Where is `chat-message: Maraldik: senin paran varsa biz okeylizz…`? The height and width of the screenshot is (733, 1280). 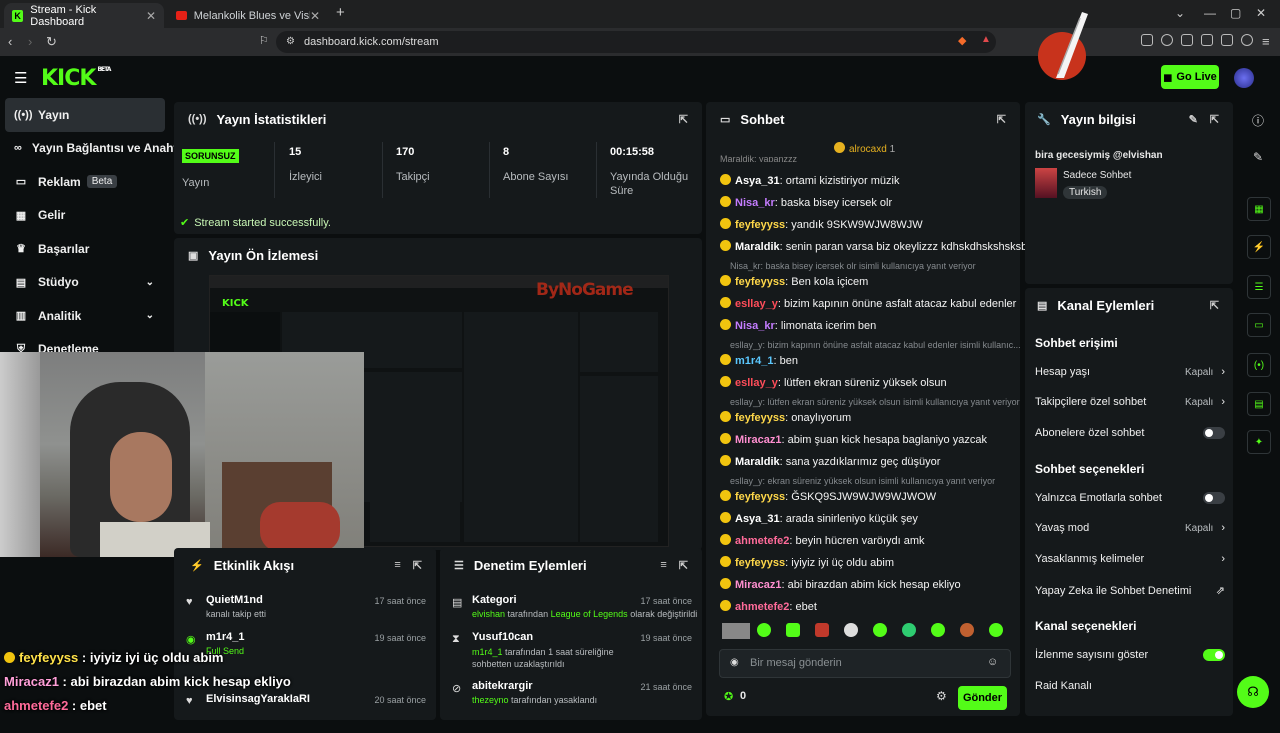 chat-message: Maraldik: senin paran varsa biz okeylizz… is located at coordinates (873, 246).